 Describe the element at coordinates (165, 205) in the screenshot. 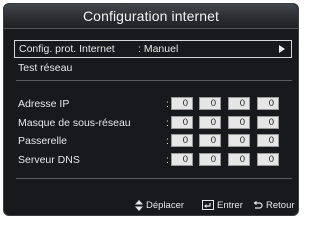

I see `move-label: Déplacer` at that location.